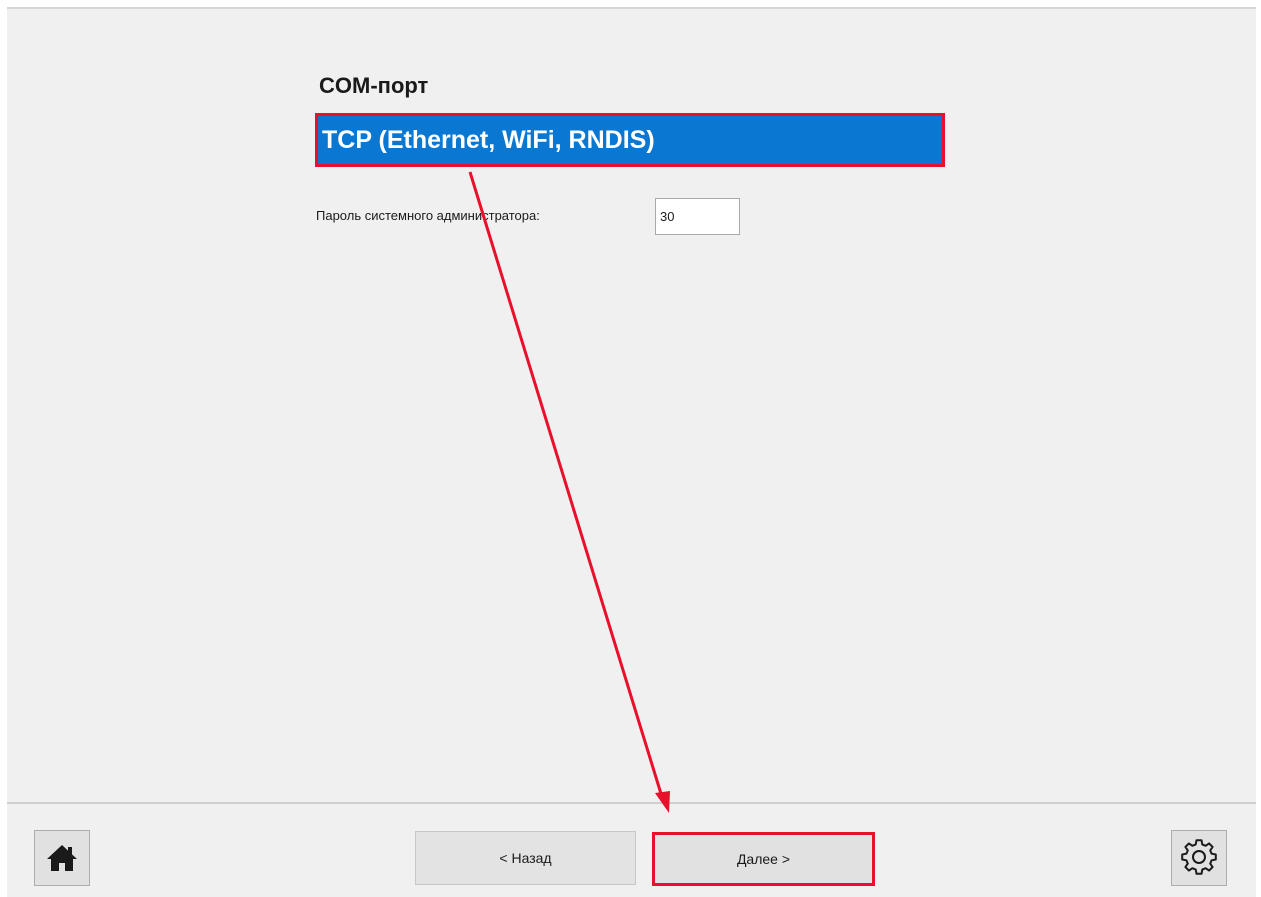  I want to click on home-button, so click(62, 858).